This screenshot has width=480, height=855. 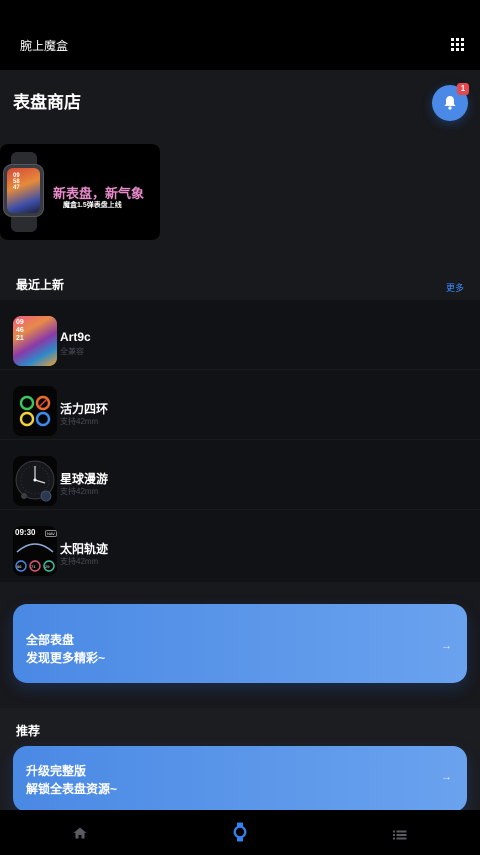 I want to click on item-compat: 全兼容, so click(x=72, y=351).